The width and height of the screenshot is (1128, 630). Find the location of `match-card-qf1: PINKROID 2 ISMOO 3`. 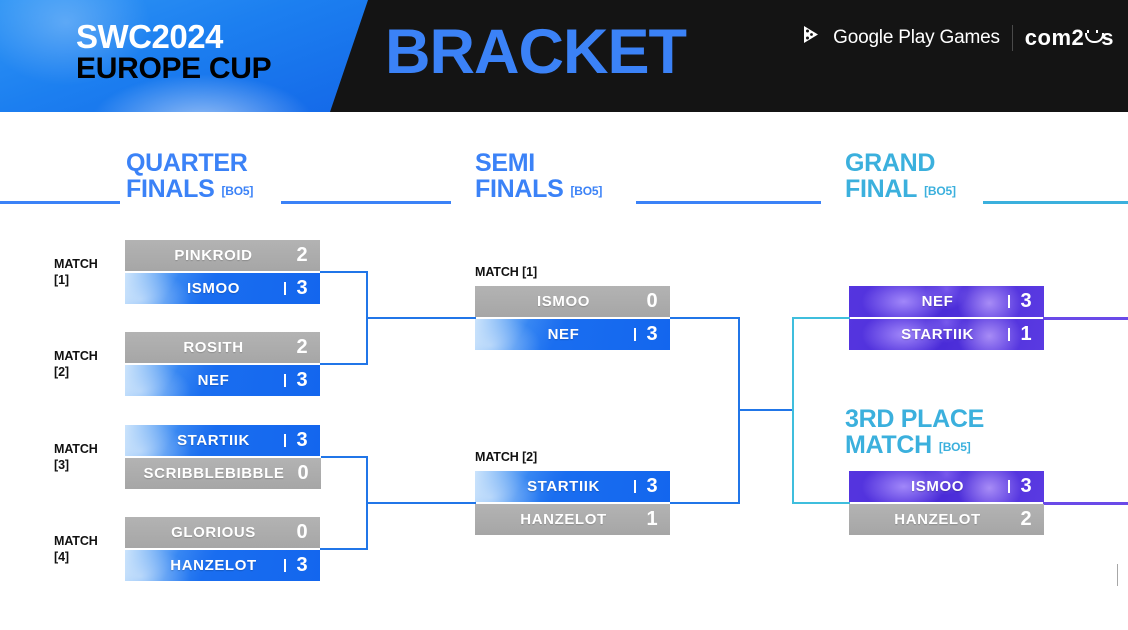

match-card-qf1: PINKROID 2 ISMOO 3 is located at coordinates (222, 272).